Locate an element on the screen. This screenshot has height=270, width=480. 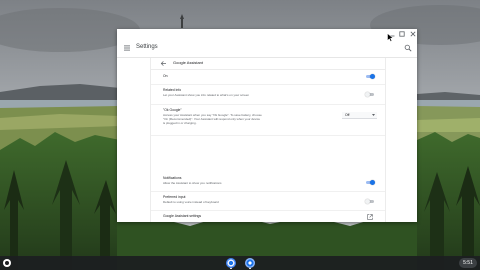
related-info-toggle is located at coordinates (370, 94).